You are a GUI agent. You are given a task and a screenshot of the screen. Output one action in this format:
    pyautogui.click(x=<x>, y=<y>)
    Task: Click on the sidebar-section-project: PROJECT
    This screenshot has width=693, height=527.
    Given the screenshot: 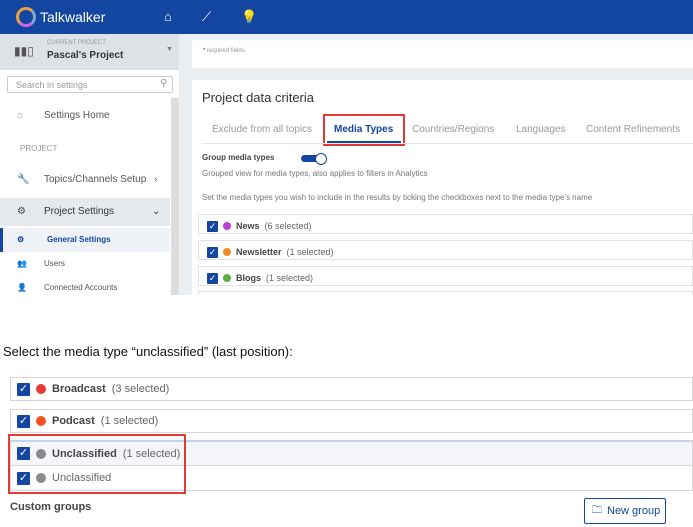 What is the action you would take?
    pyautogui.click(x=39, y=148)
    